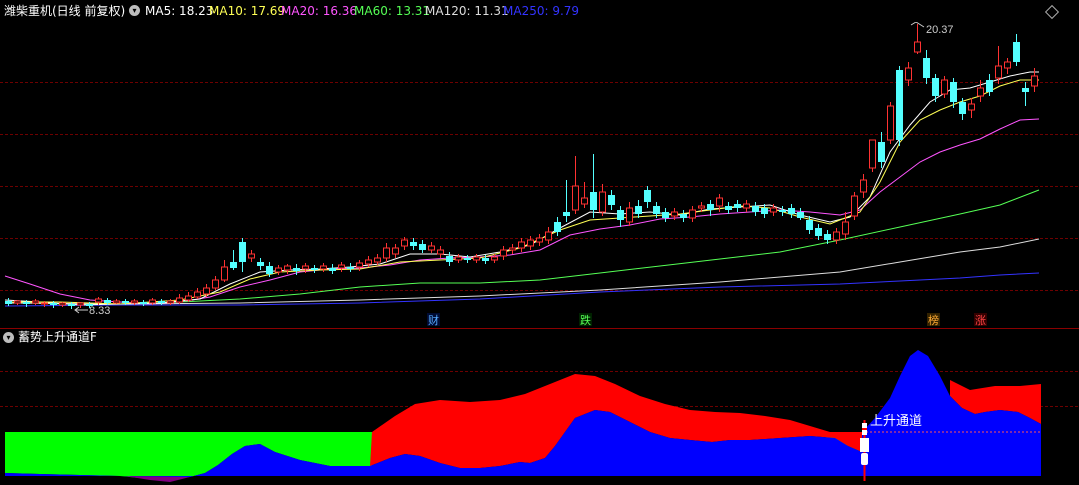 Image resolution: width=1079 pixels, height=485 pixels. I want to click on indicator-chevron-icon: ▾, so click(8, 337).